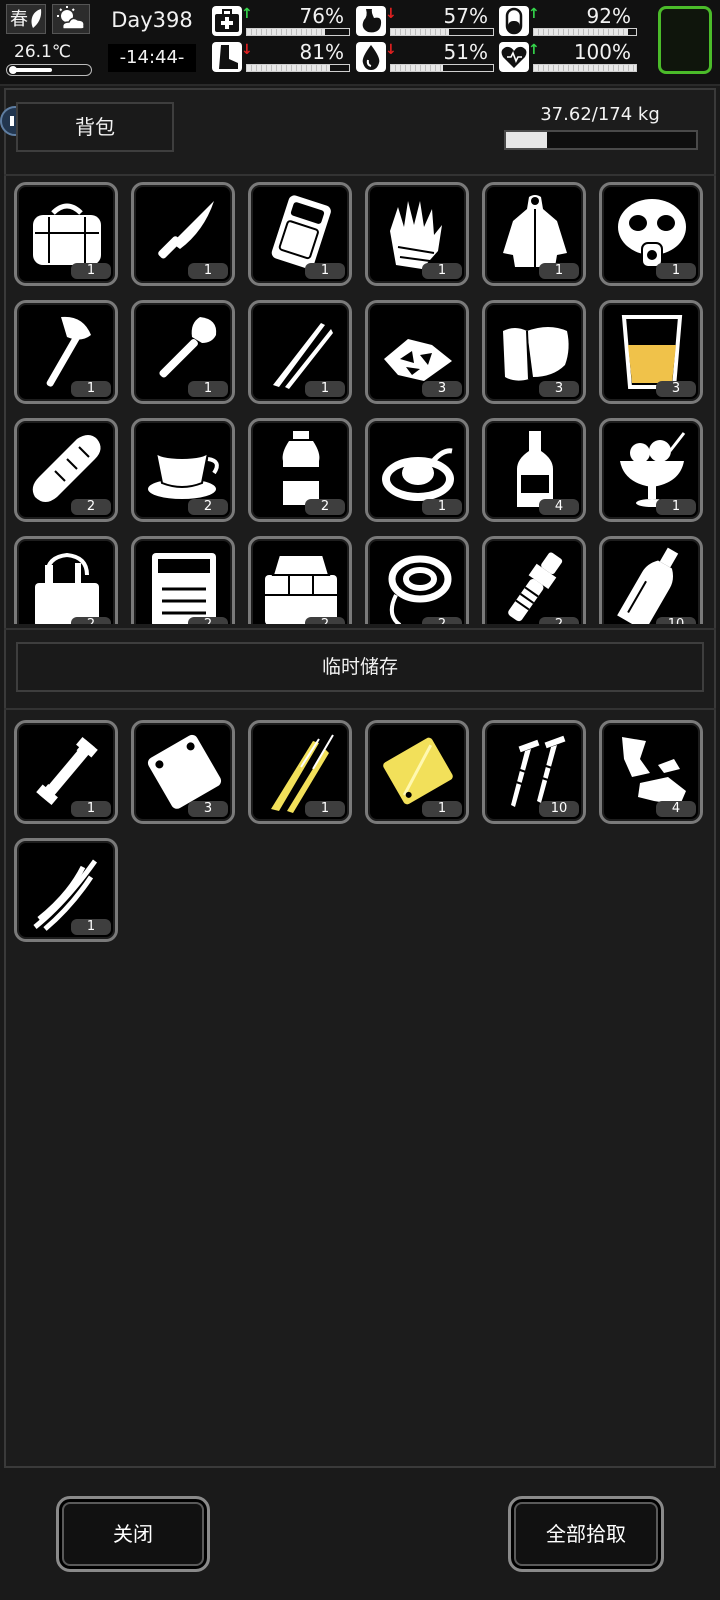 This screenshot has height=1600, width=720. I want to click on equipped-slot, so click(685, 40).